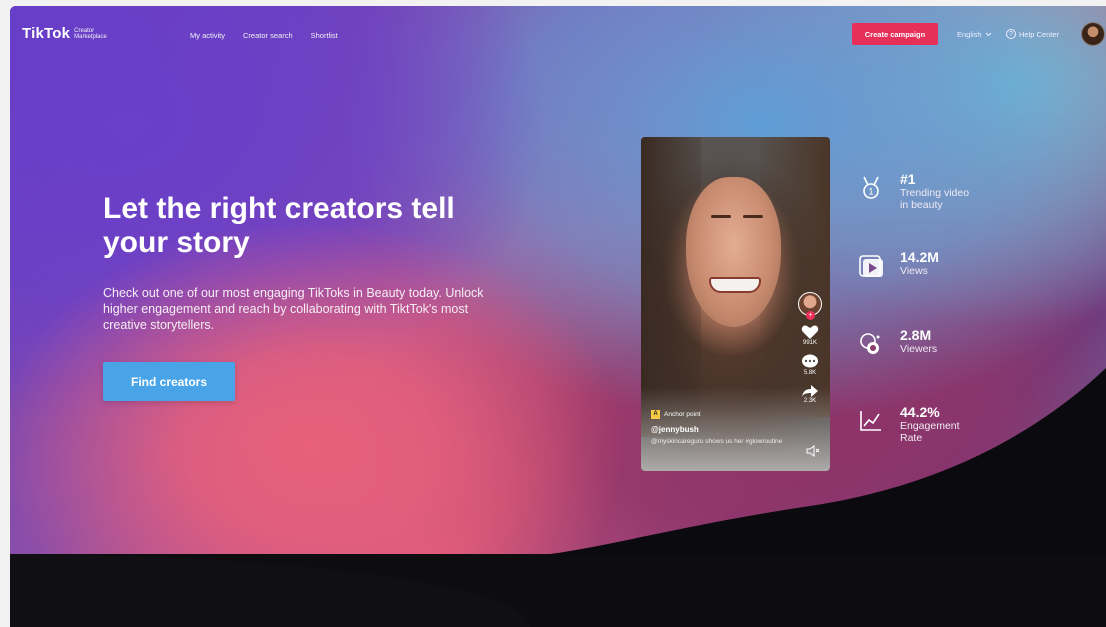 The image size is (1106, 627). What do you see at coordinates (871, 266) in the screenshot?
I see `play-icon` at bounding box center [871, 266].